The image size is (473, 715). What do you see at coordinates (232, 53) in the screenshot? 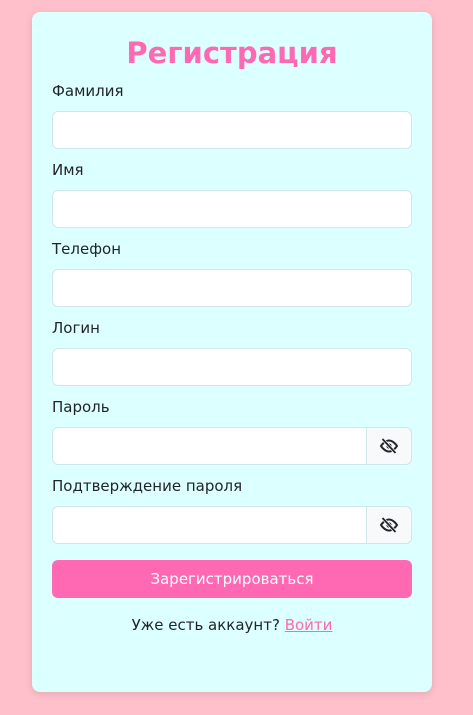
I see `page-title: Регистрация` at bounding box center [232, 53].